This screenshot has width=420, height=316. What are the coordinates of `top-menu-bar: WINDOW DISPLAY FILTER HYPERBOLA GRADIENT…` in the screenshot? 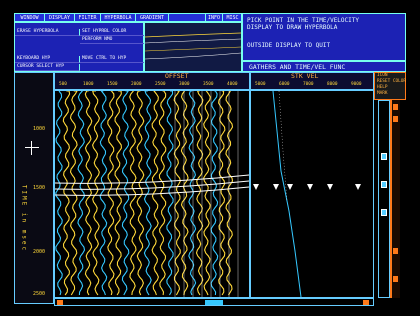 It's located at (128, 18).